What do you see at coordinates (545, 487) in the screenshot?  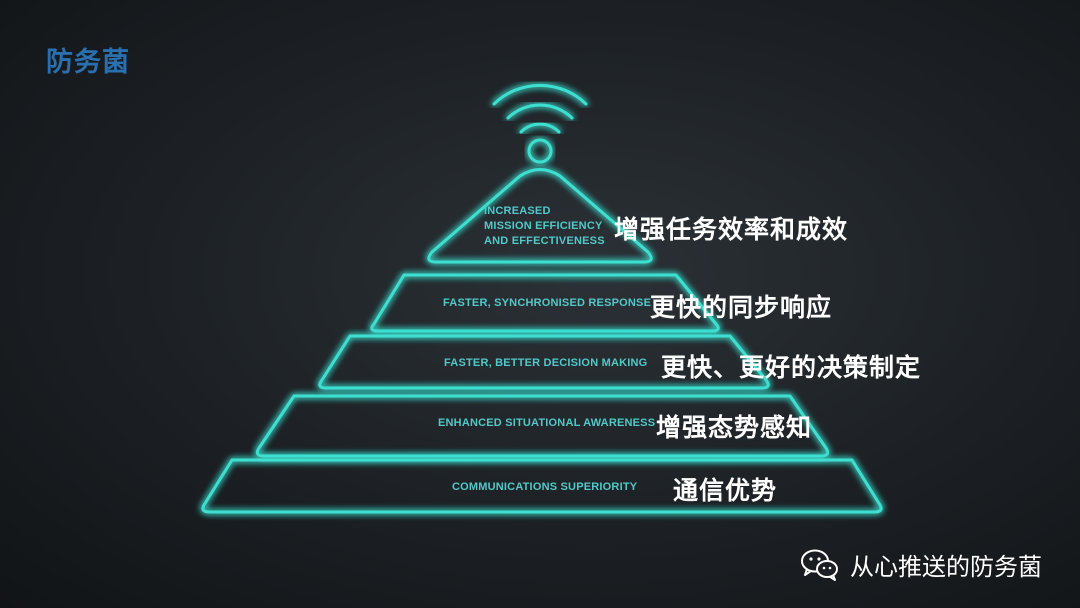 I see `tier-5-en-label: COMMUNICATIONS SUPERIORITY` at bounding box center [545, 487].